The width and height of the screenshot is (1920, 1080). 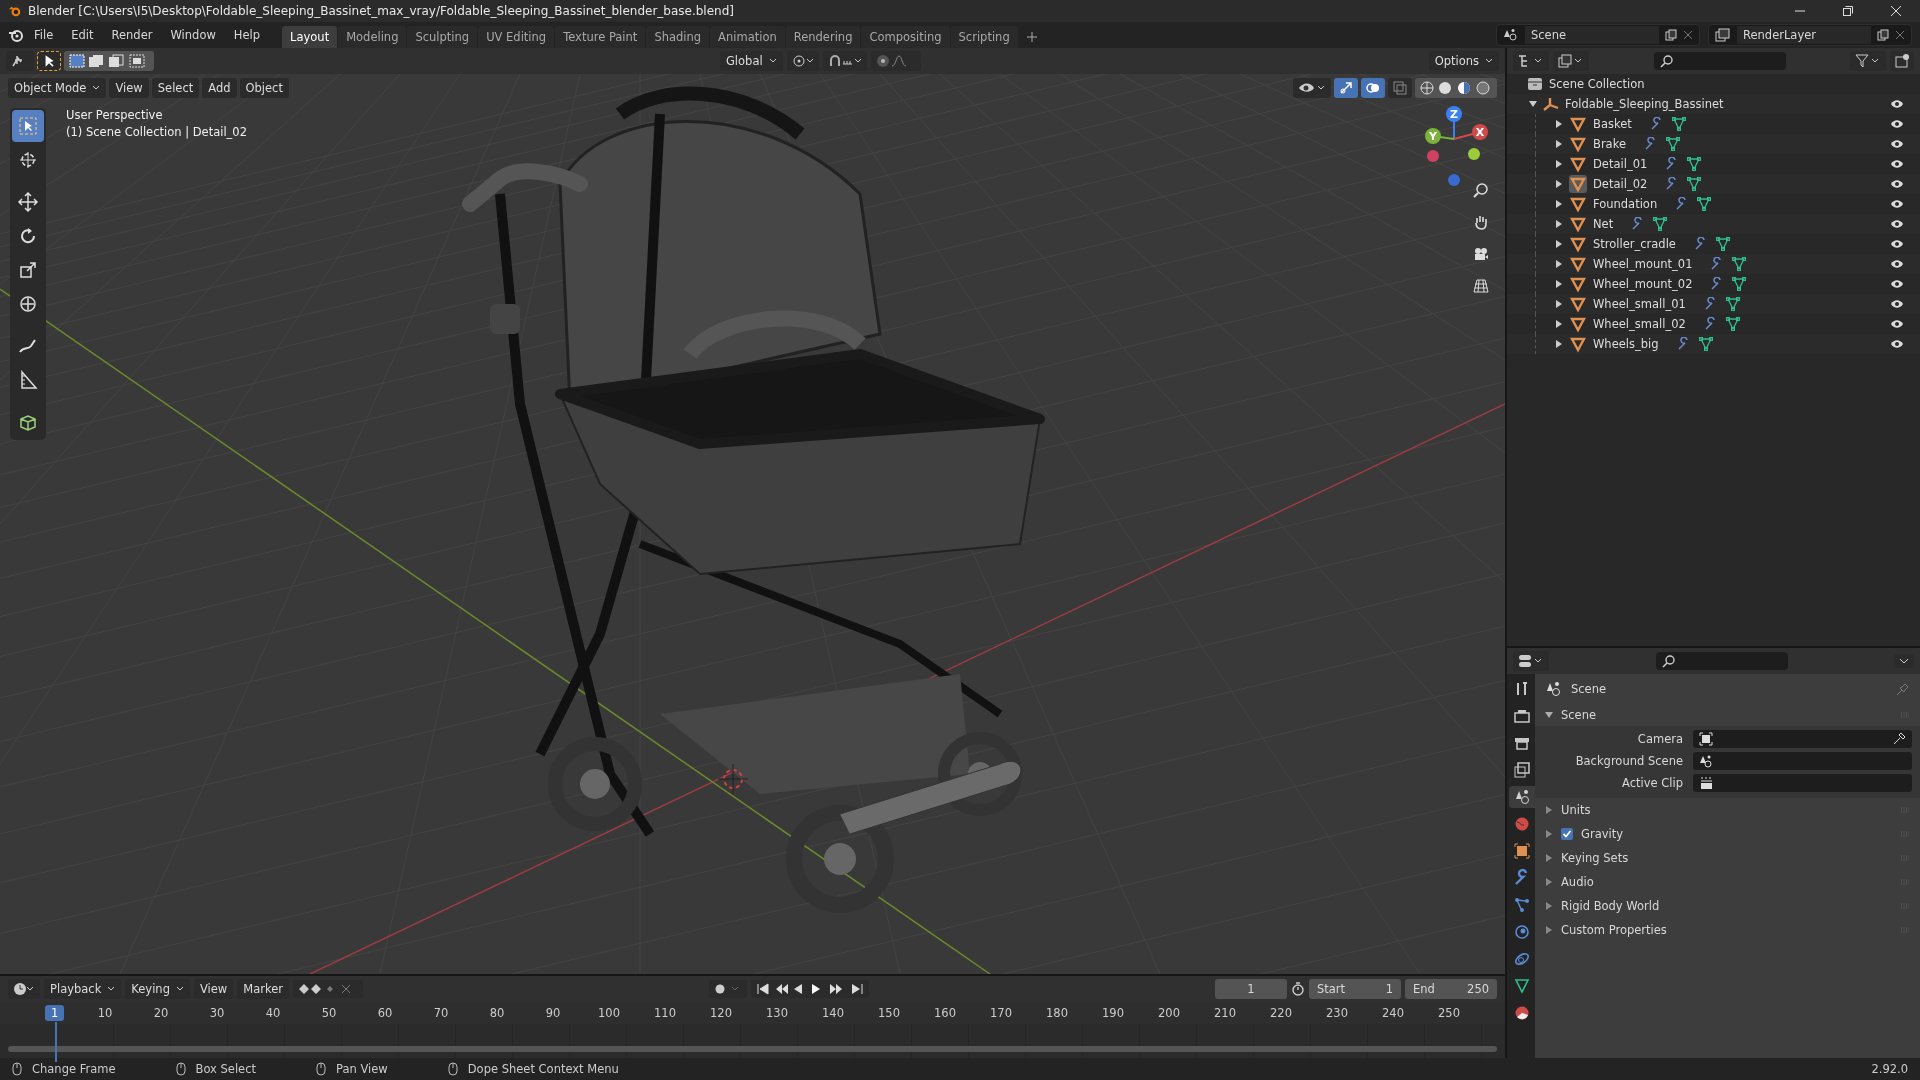 What do you see at coordinates (516, 37) in the screenshot?
I see `workspace-tab: UV Editing` at bounding box center [516, 37].